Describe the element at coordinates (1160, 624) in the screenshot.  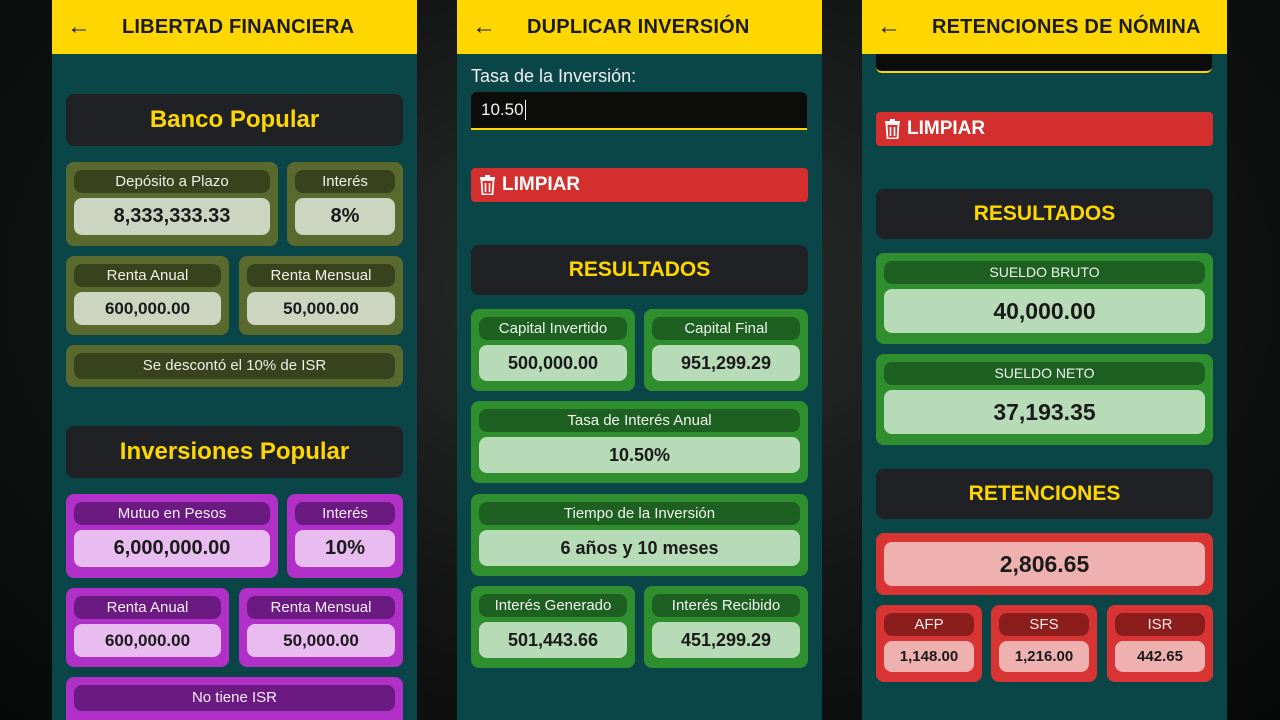
I see `isr-label: ISR` at that location.